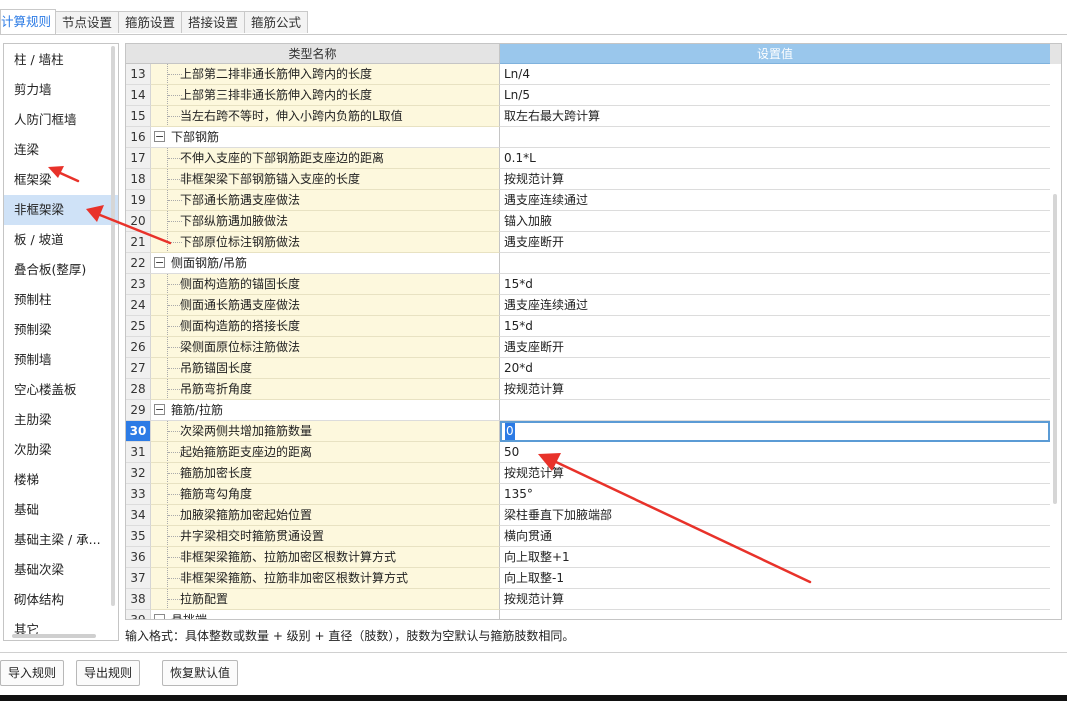 This screenshot has height=701, width=1067. I want to click on list-item-masonry: 砌体结构, so click(61, 600).